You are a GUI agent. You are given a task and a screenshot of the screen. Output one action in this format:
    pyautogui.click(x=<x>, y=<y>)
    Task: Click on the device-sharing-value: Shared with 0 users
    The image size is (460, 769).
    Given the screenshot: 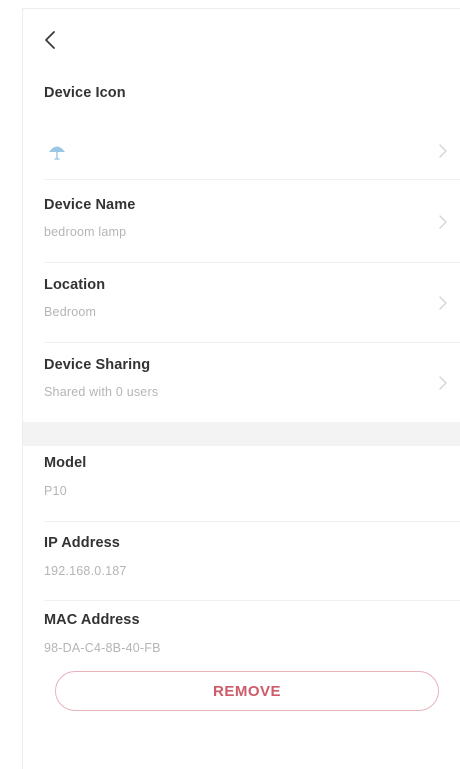 What is the action you would take?
    pyautogui.click(x=101, y=392)
    